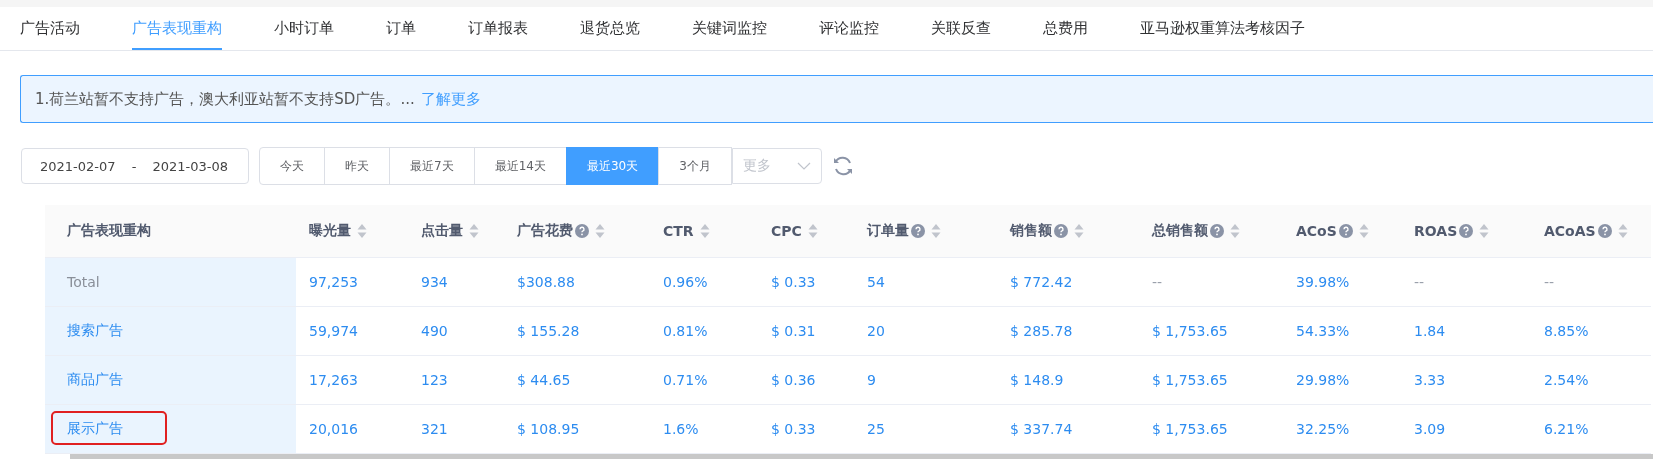 The width and height of the screenshot is (1653, 461). I want to click on column-header: 订单量, so click(888, 230).